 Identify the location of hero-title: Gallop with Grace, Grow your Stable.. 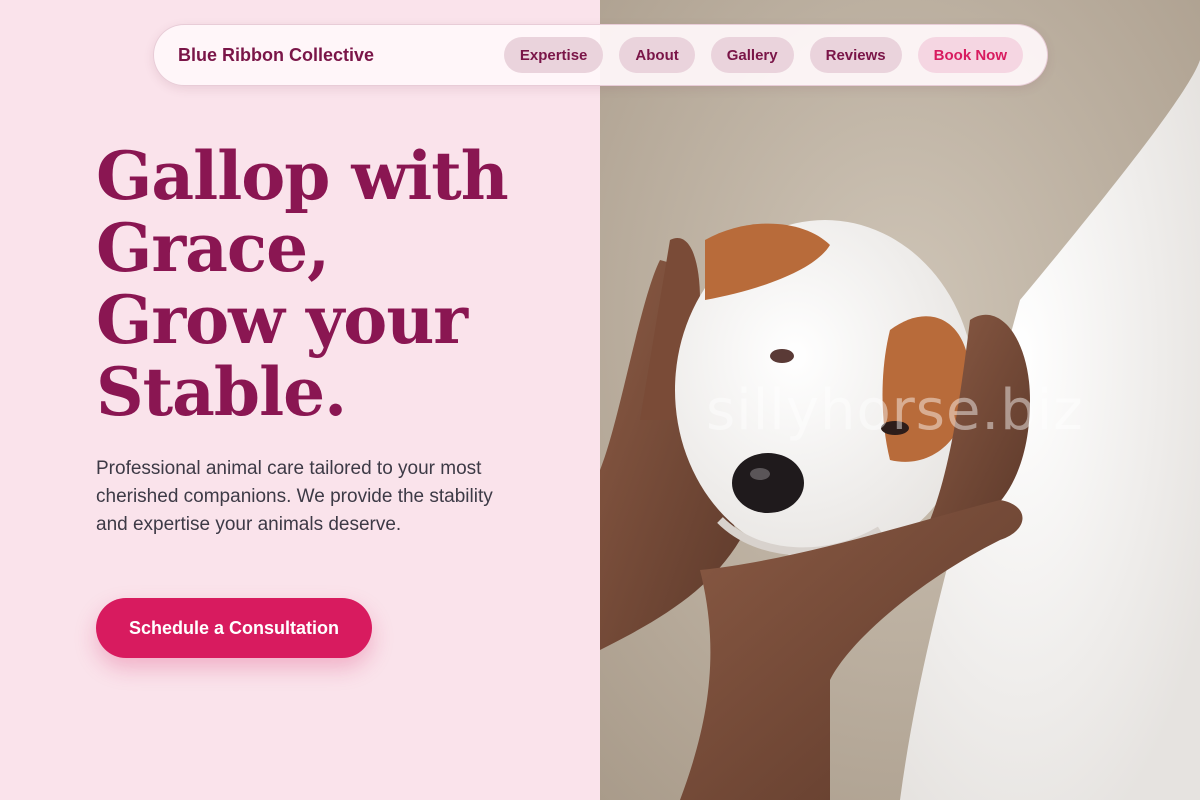
(326, 284).